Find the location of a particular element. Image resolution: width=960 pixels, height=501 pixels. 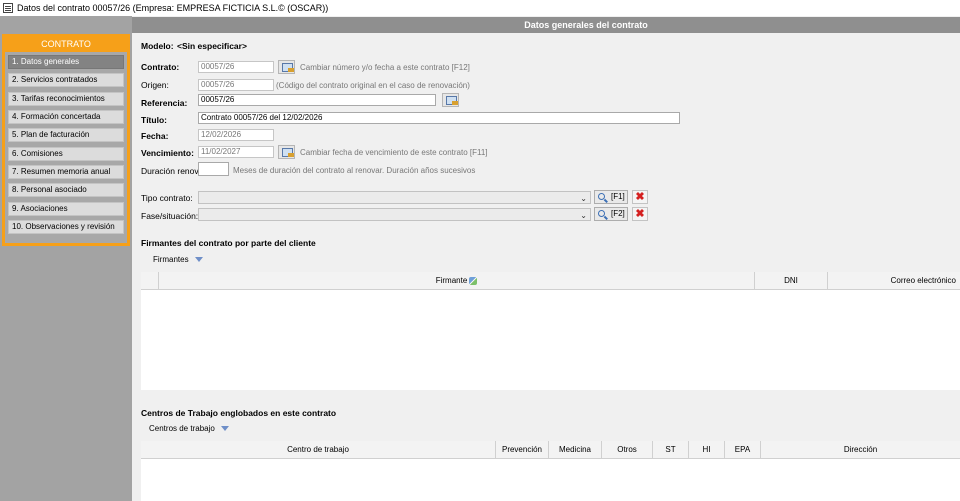

column-header-otros: Otros is located at coordinates (627, 450).